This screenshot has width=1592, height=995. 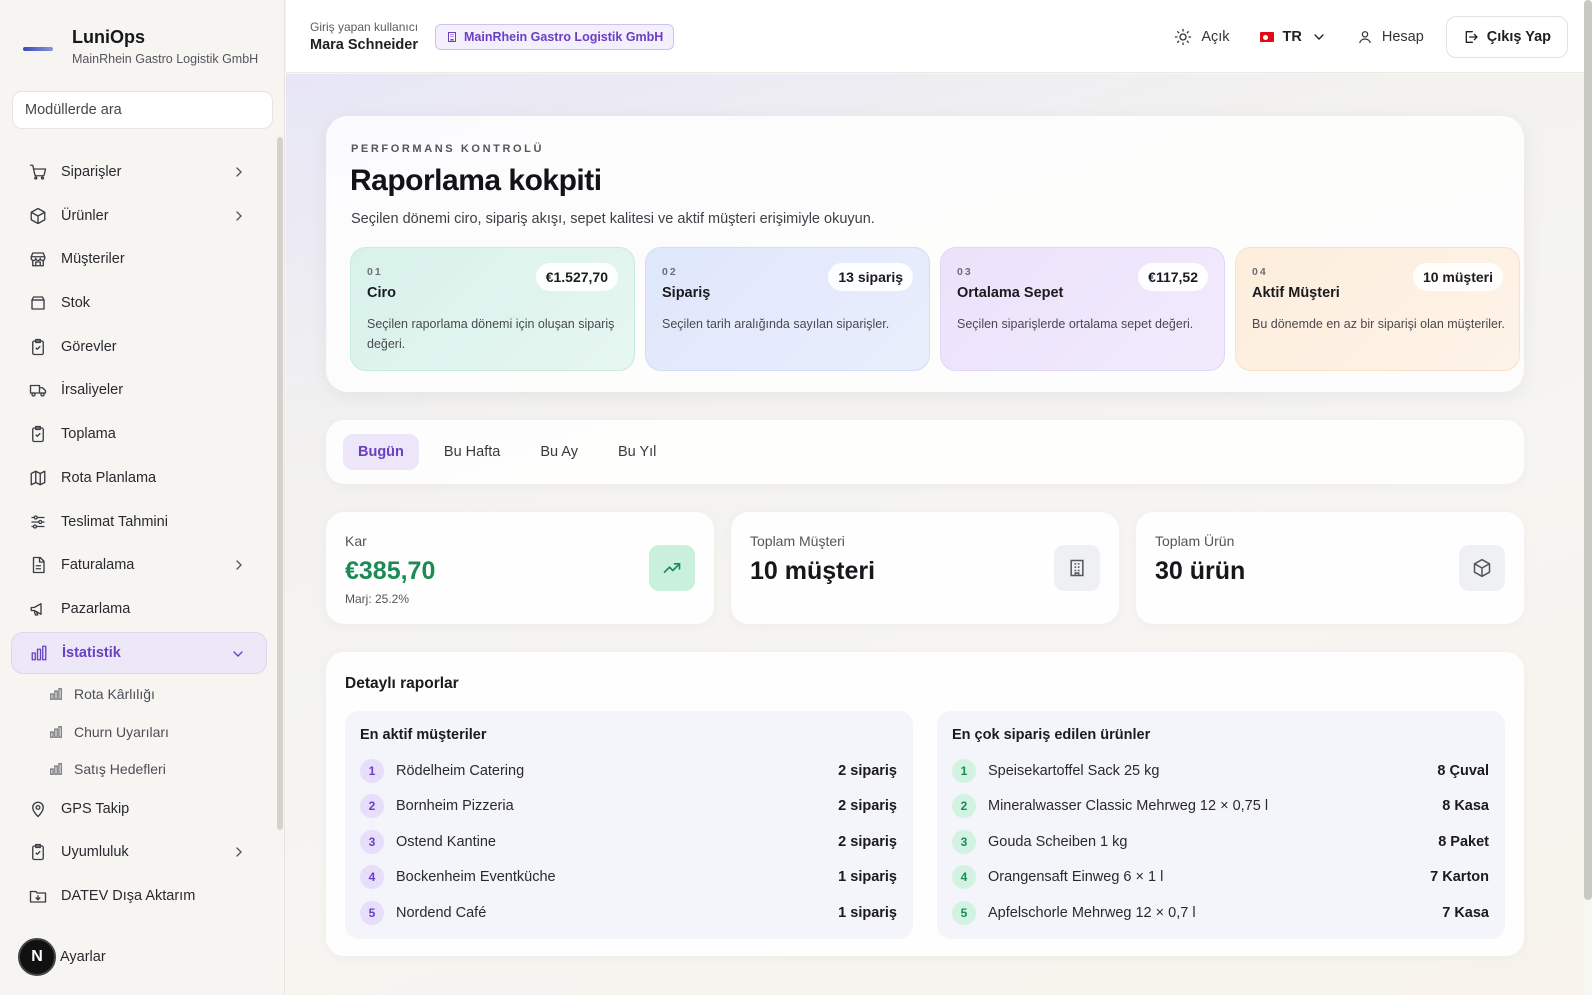 What do you see at coordinates (559, 452) in the screenshot?
I see `tab-bu-ay: Bu Ay` at bounding box center [559, 452].